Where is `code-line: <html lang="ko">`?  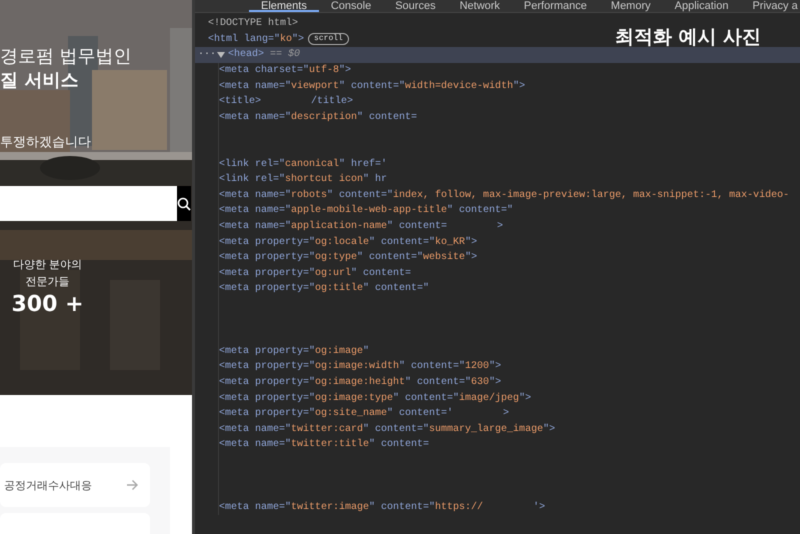
code-line: <html lang="ko"> is located at coordinates (256, 39).